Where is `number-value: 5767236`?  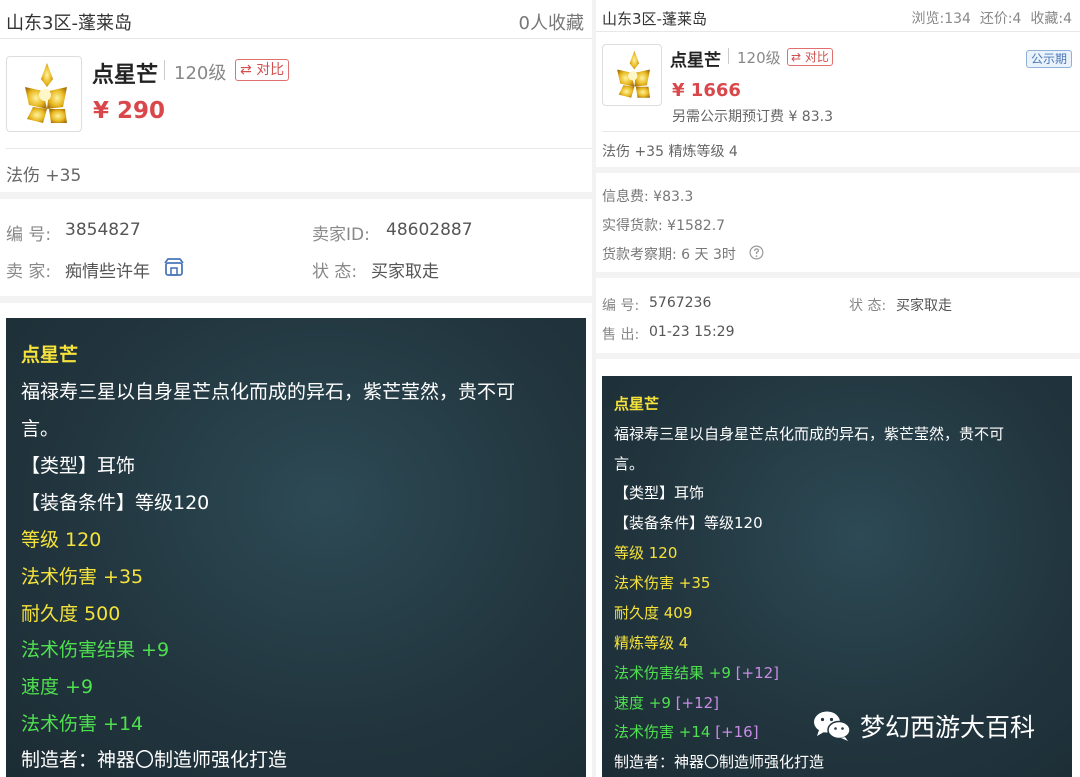
number-value: 5767236 is located at coordinates (680, 303).